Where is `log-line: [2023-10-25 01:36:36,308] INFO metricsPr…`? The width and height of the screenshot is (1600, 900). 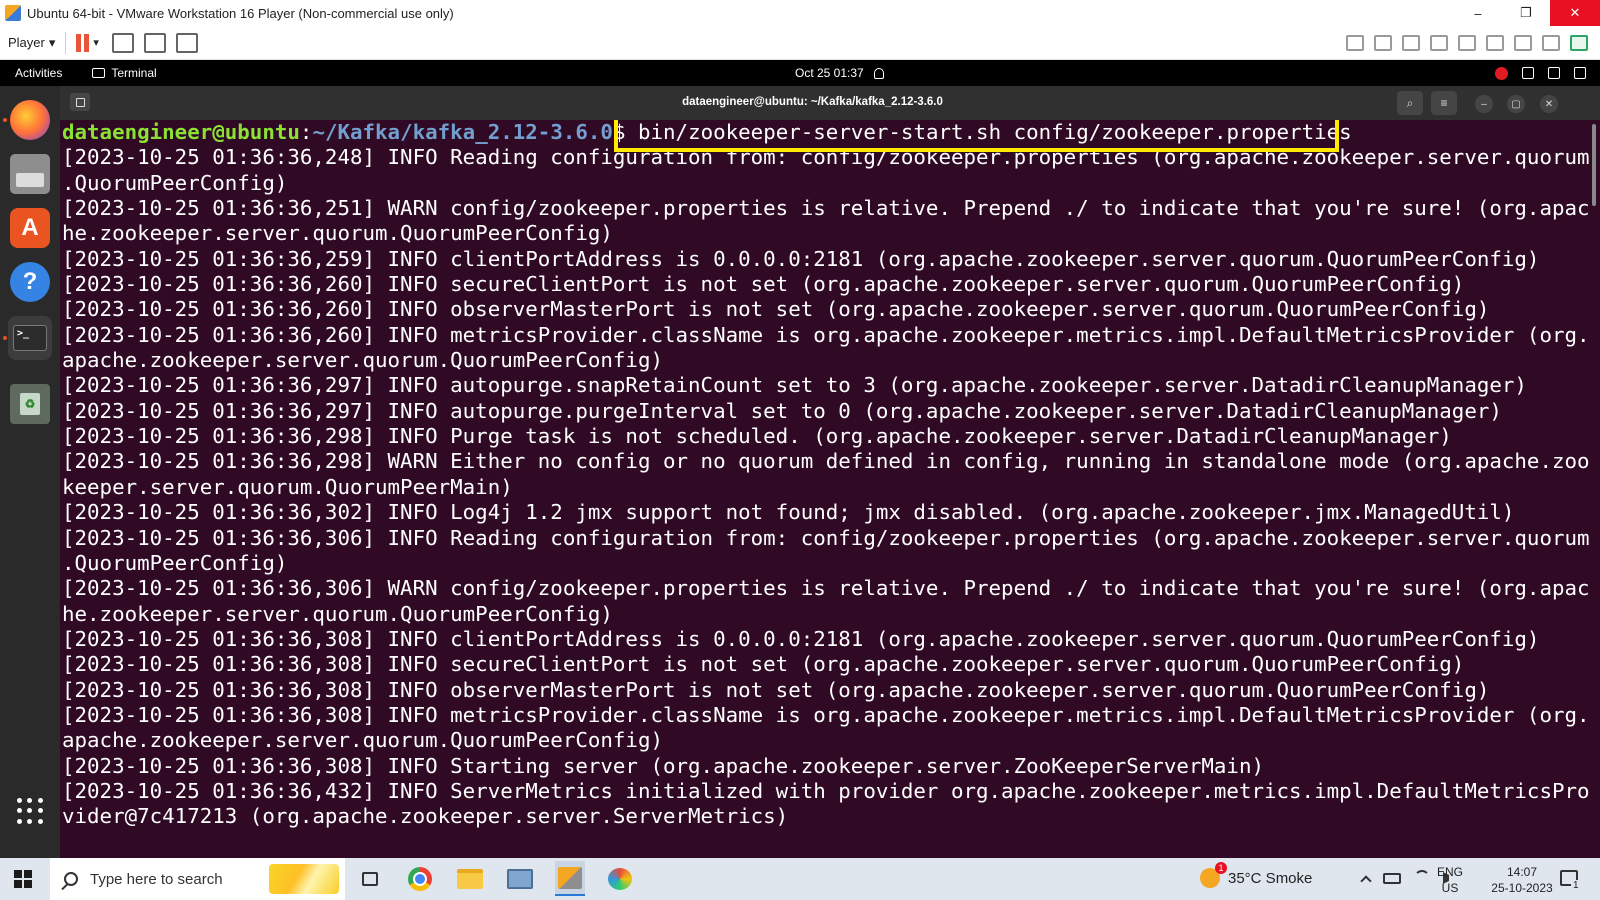
log-line: [2023-10-25 01:36:36,308] INFO metricsPr… is located at coordinates (826, 714).